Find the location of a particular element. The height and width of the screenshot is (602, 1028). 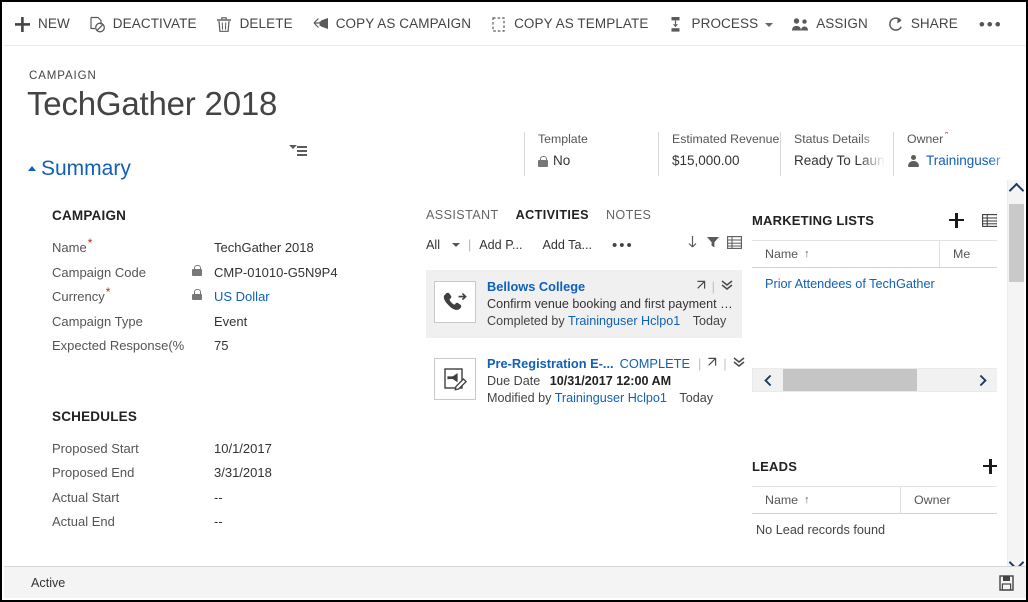

schedules-section-title: SCHEDULES is located at coordinates (95, 416).